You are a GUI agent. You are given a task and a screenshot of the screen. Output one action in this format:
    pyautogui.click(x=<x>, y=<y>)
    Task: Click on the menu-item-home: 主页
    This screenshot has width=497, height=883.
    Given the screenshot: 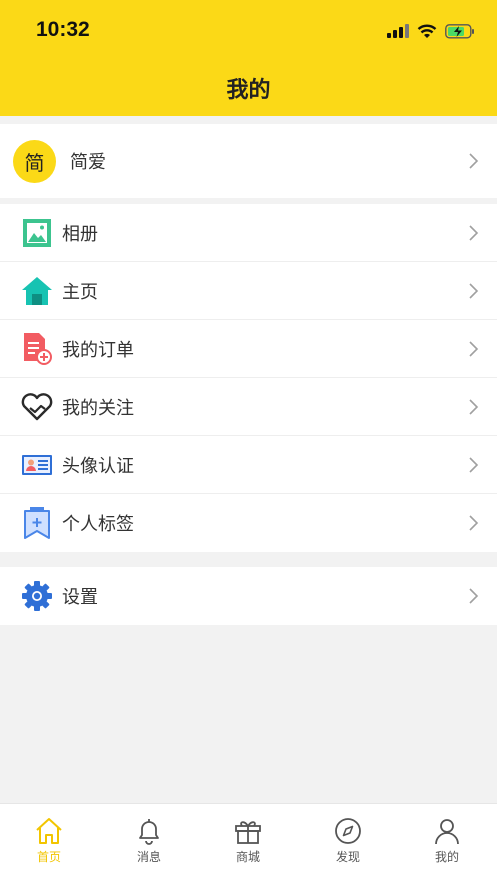 What is the action you would take?
    pyautogui.click(x=248, y=291)
    